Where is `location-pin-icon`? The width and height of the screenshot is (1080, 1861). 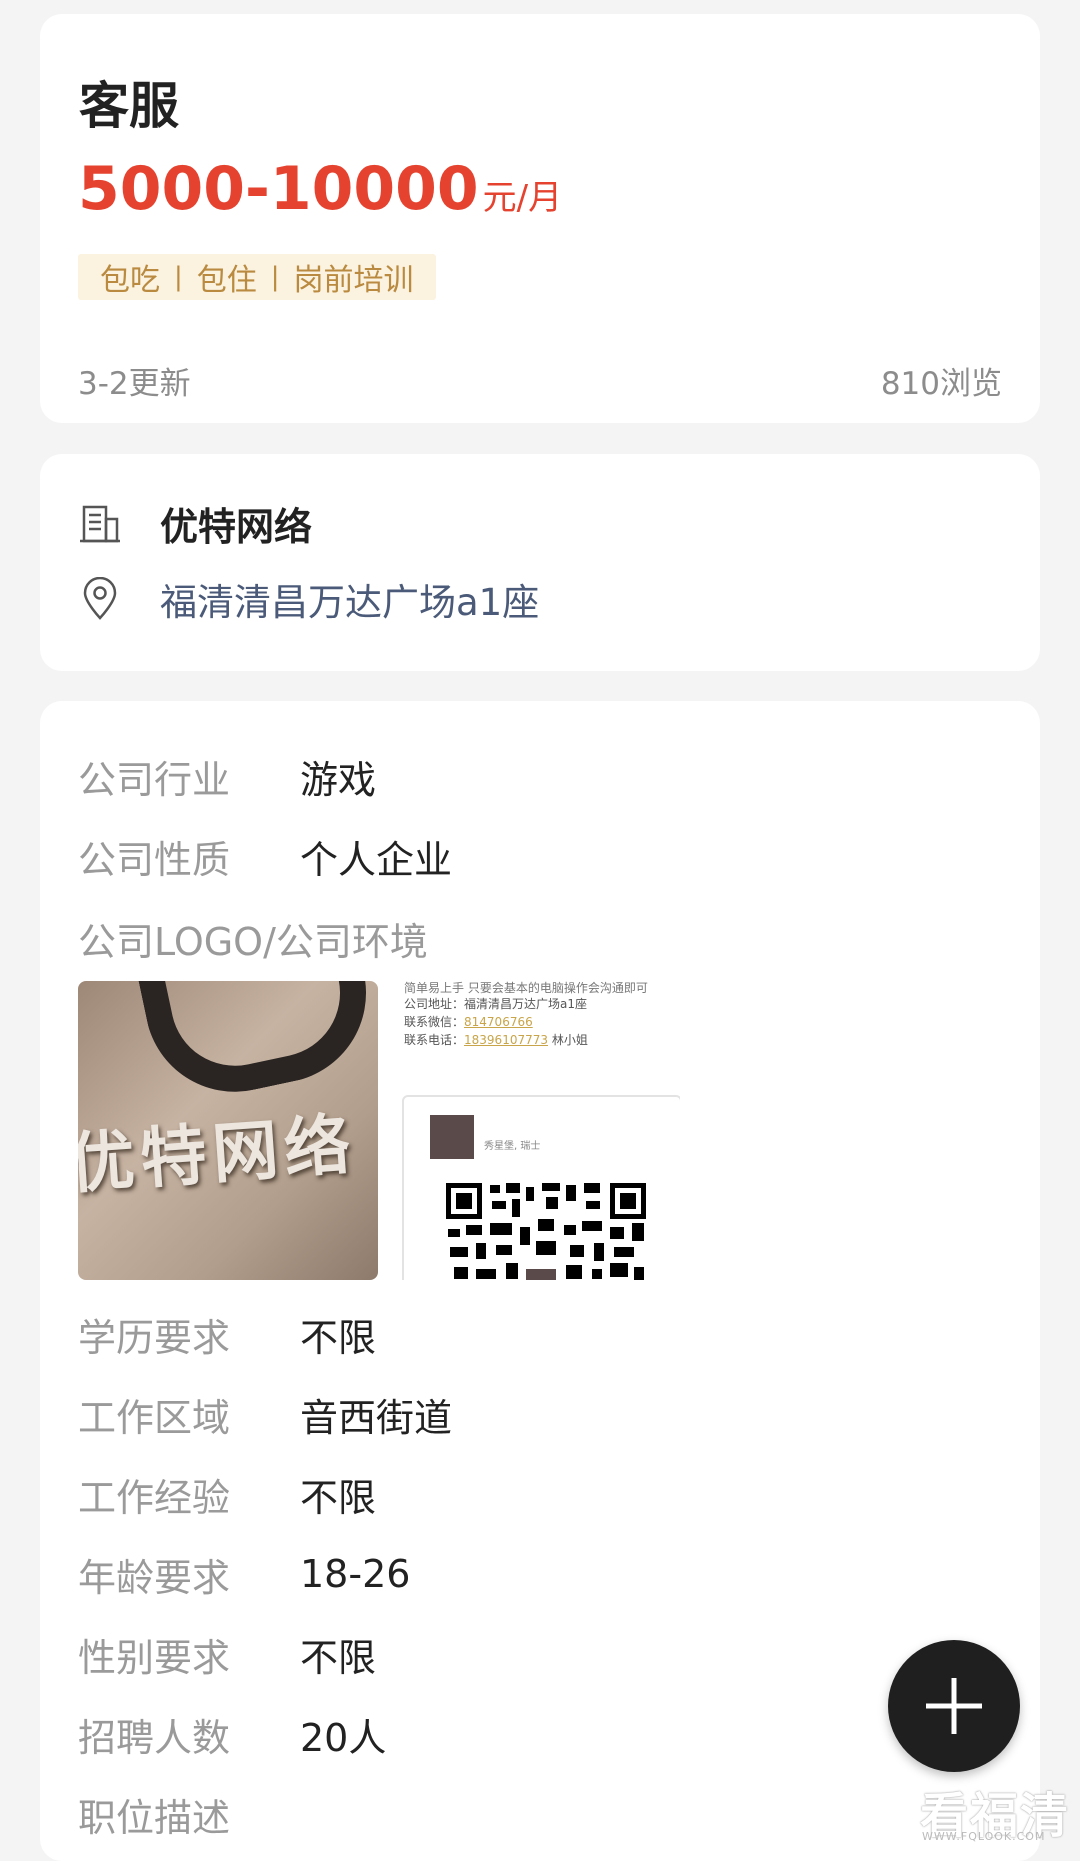 location-pin-icon is located at coordinates (100, 598).